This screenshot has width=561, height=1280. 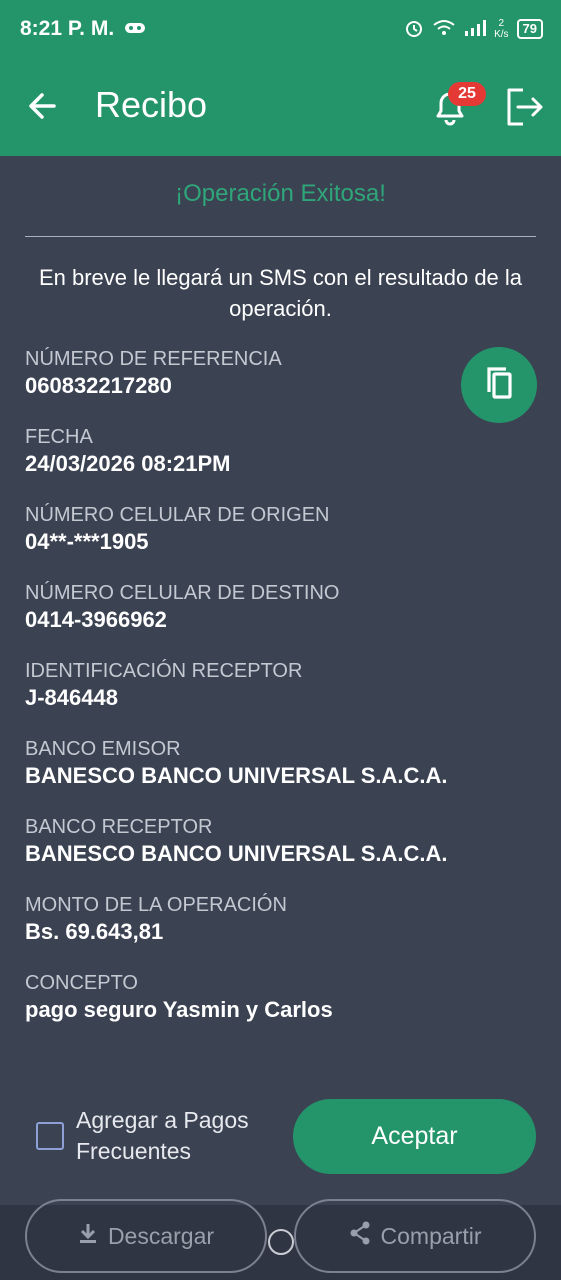 What do you see at coordinates (529, 29) in the screenshot?
I see `battery-indicator: 79` at bounding box center [529, 29].